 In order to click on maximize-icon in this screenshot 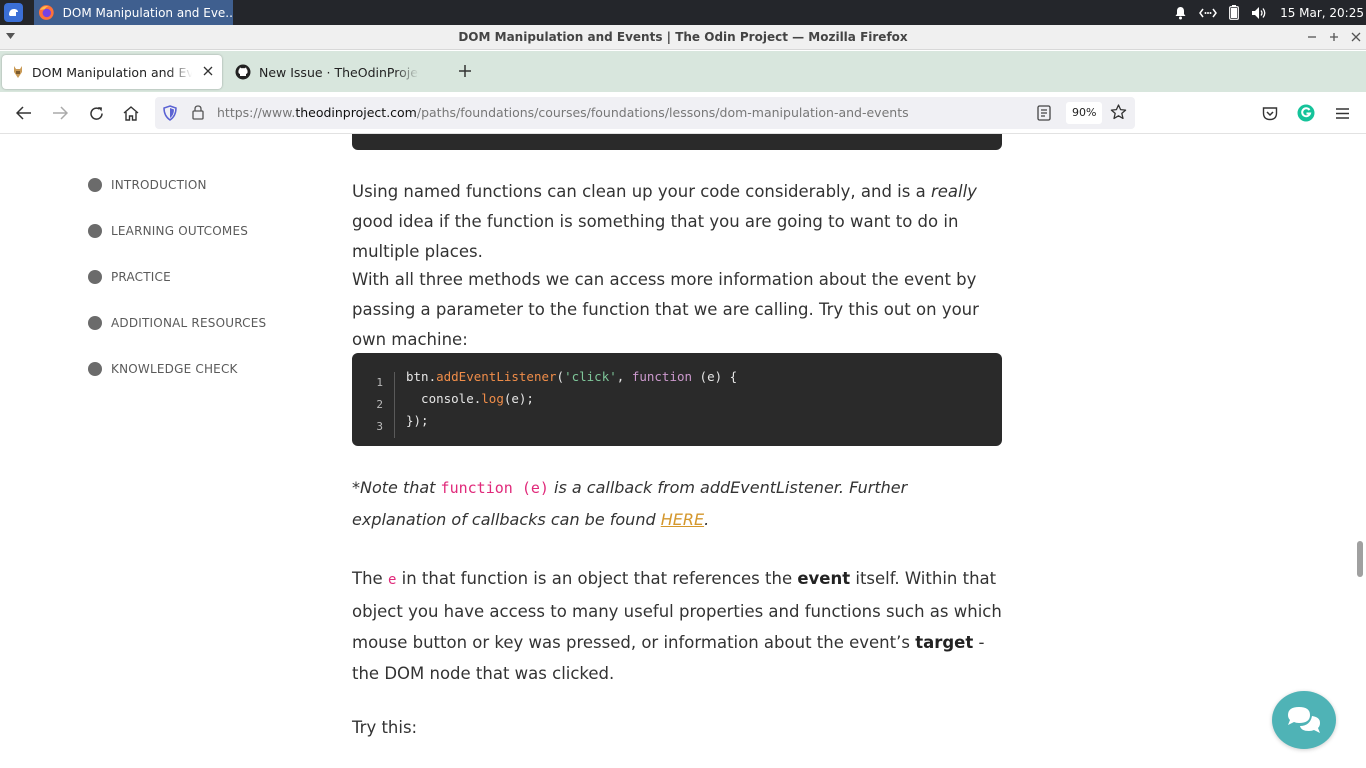, I will do `click(1334, 37)`.